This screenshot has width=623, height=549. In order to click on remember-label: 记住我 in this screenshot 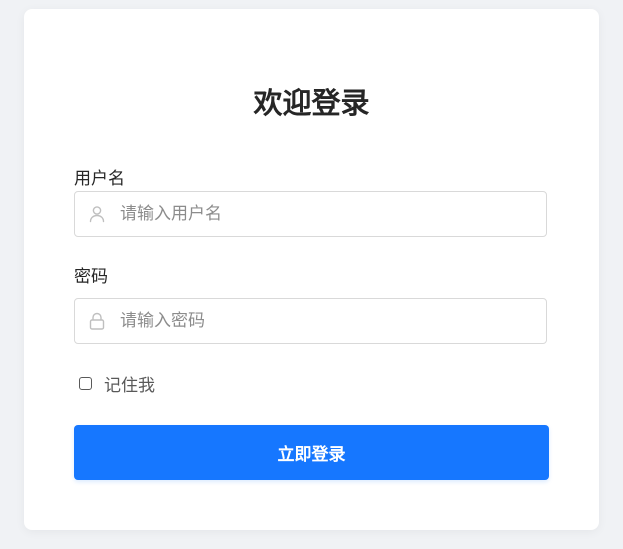, I will do `click(129, 383)`.